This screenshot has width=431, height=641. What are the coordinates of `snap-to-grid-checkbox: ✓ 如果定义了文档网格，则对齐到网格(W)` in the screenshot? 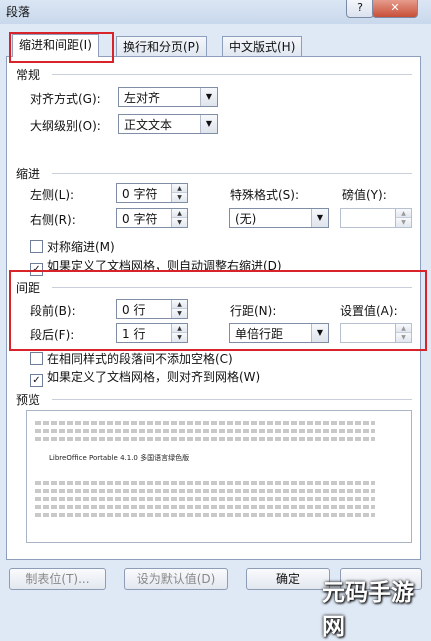 It's located at (145, 377).